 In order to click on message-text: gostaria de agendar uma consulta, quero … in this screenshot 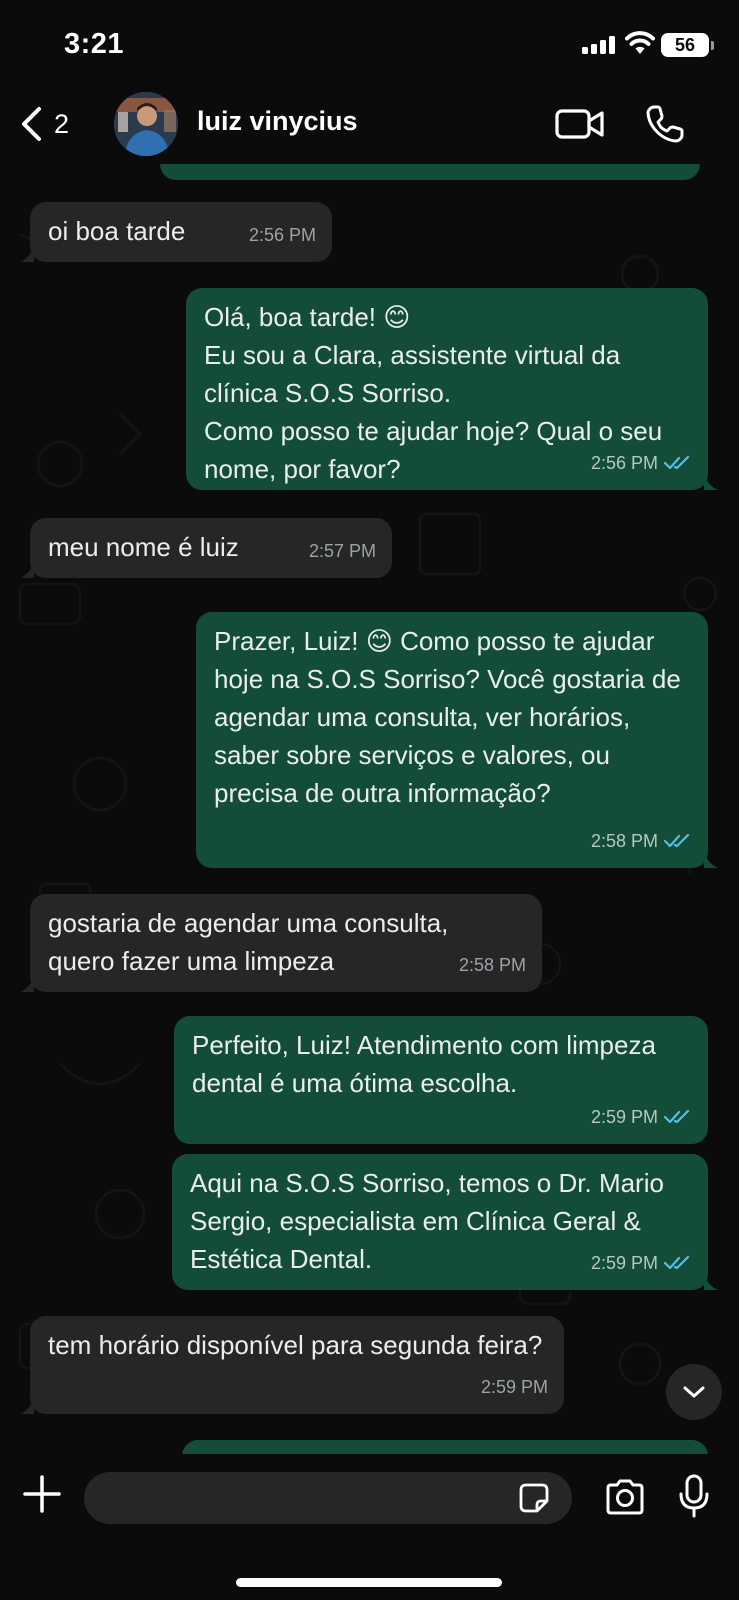, I will do `click(252, 942)`.